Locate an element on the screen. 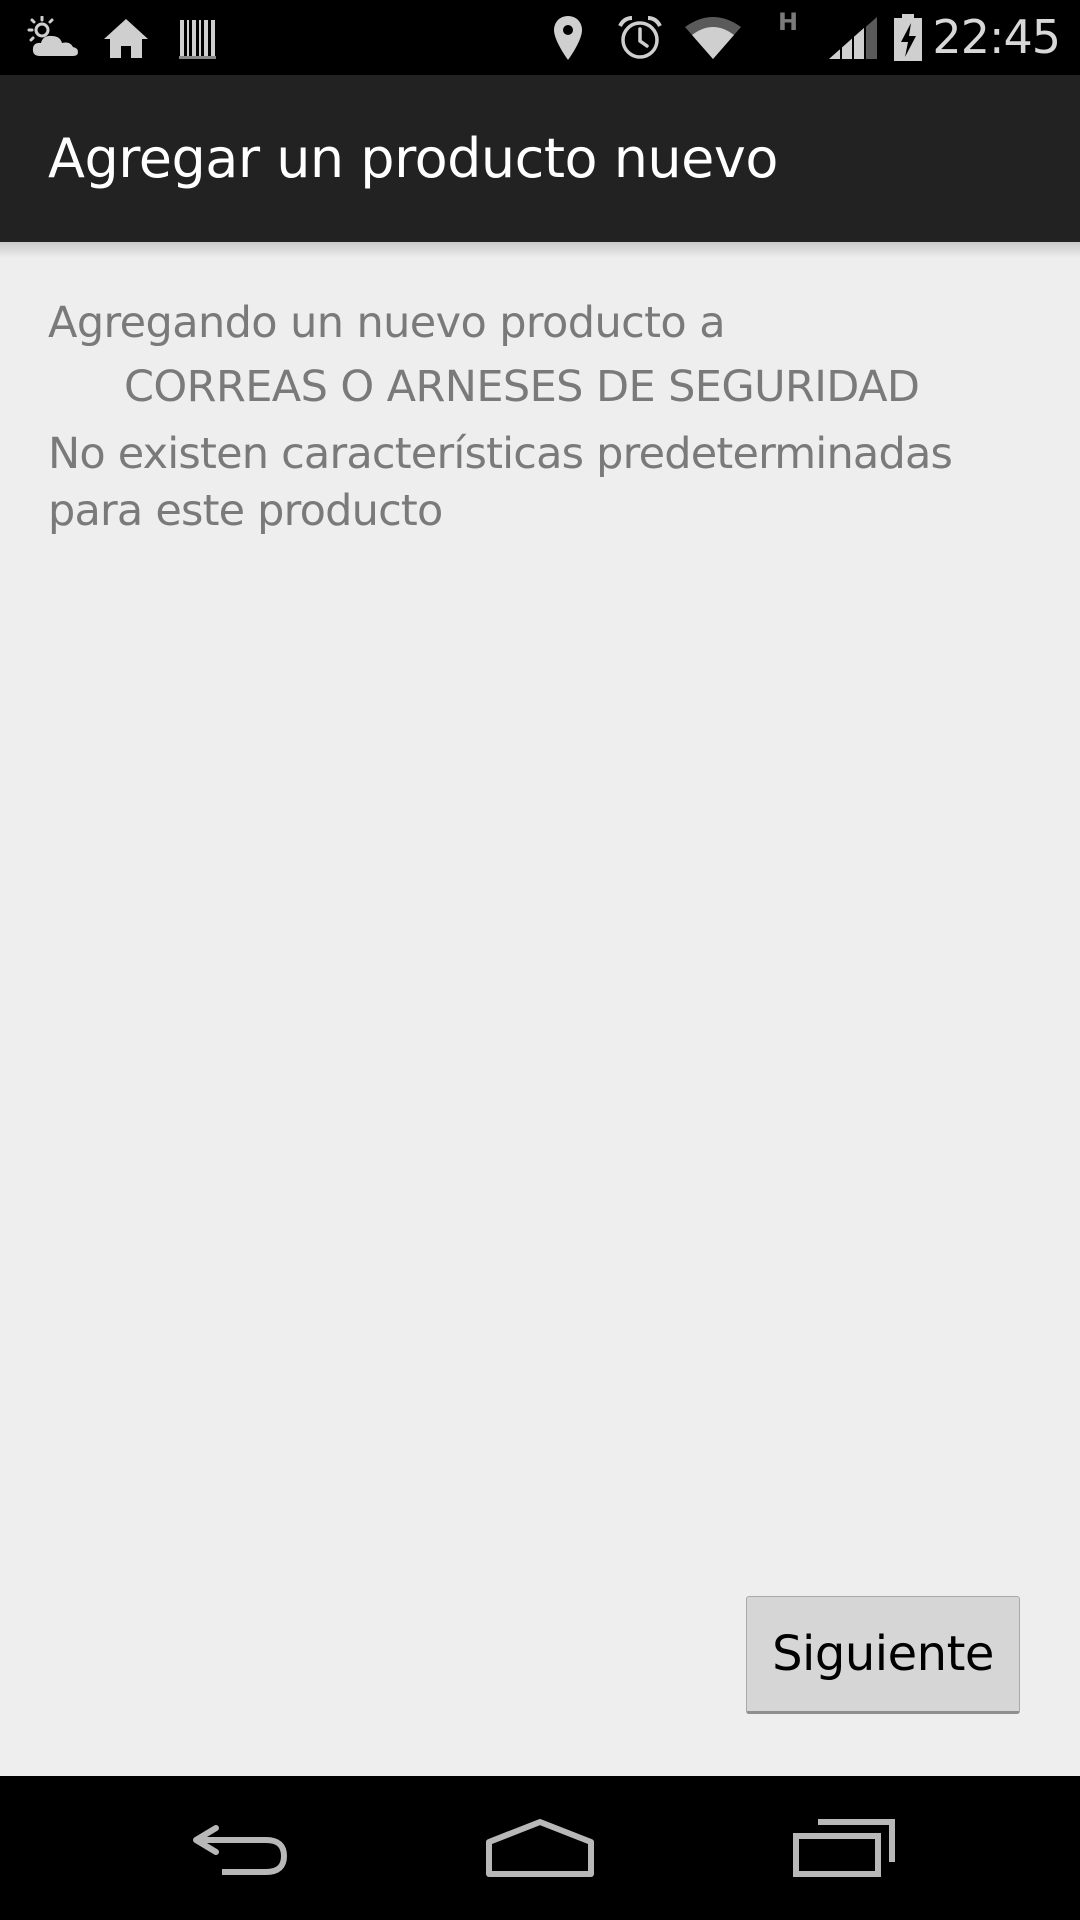 The image size is (1080, 1920). navigation-bar is located at coordinates (540, 1848).